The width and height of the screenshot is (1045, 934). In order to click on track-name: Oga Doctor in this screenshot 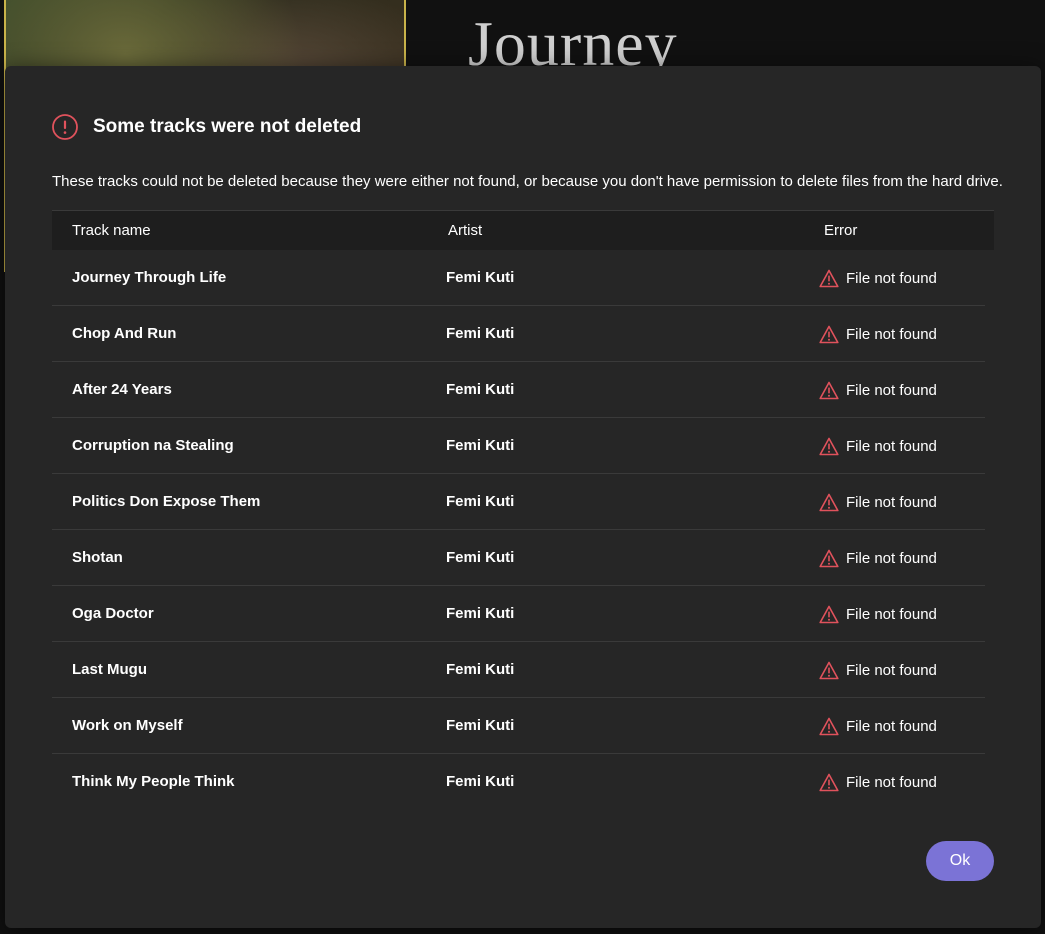, I will do `click(113, 613)`.